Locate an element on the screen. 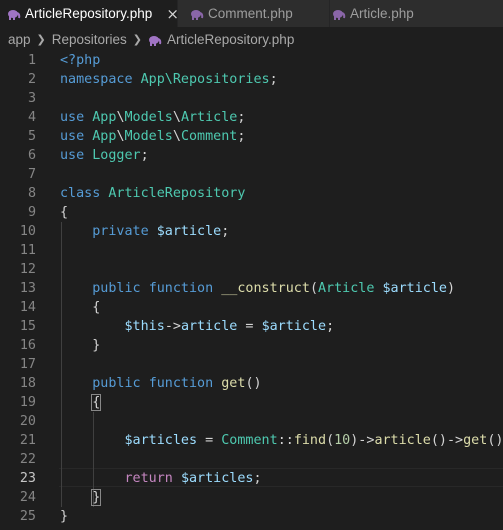  code-text: namespace App\Repositories; is located at coordinates (169, 79).